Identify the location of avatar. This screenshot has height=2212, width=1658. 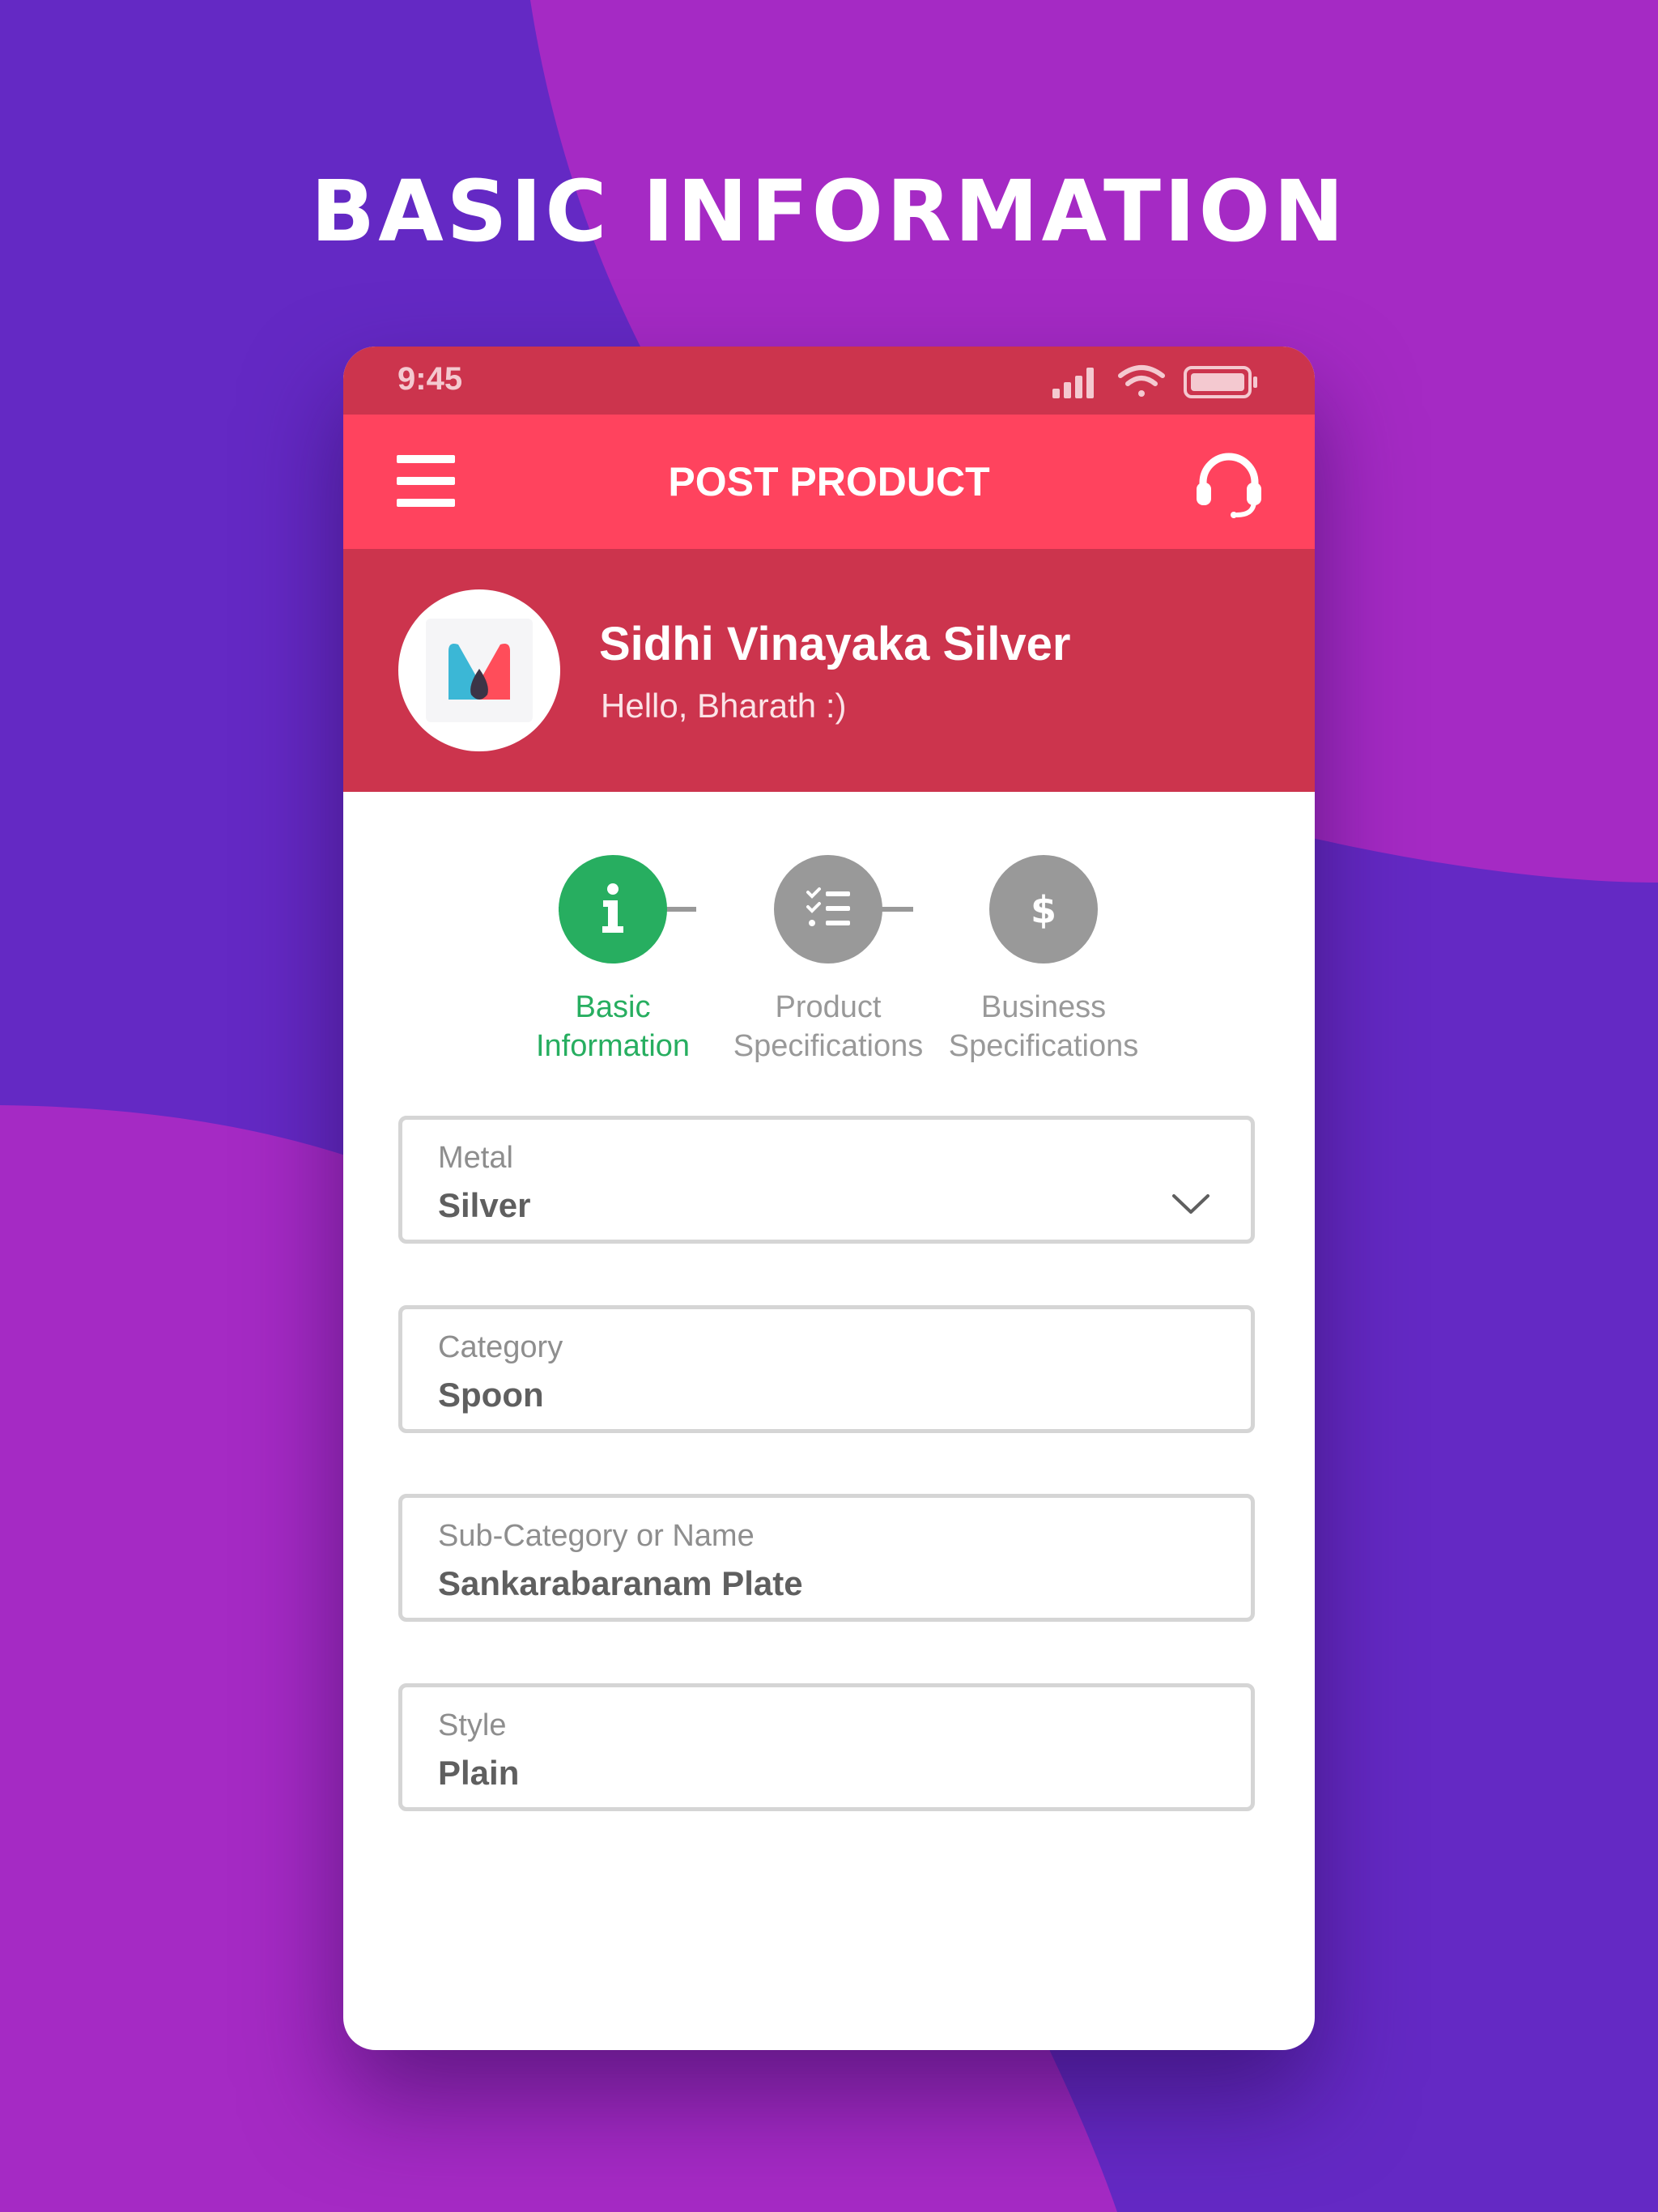
(479, 670).